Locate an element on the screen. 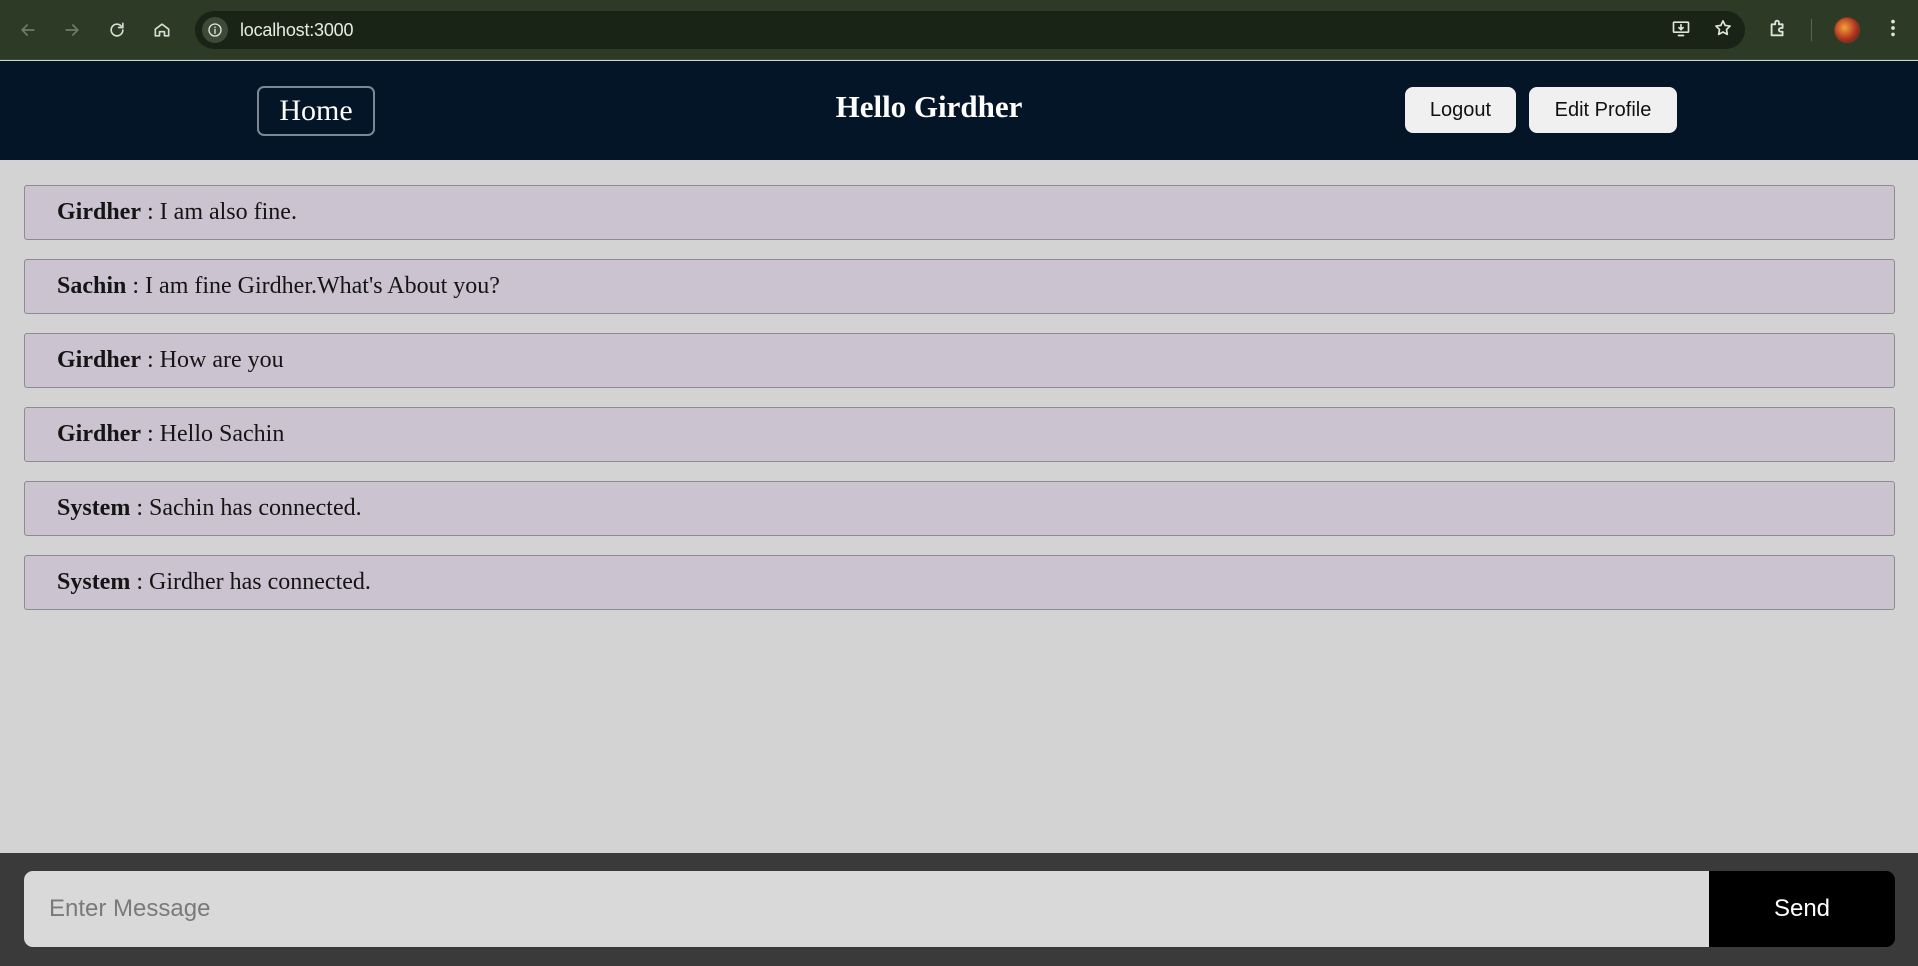 The image size is (1918, 966). message-text: How are you is located at coordinates (221, 360).